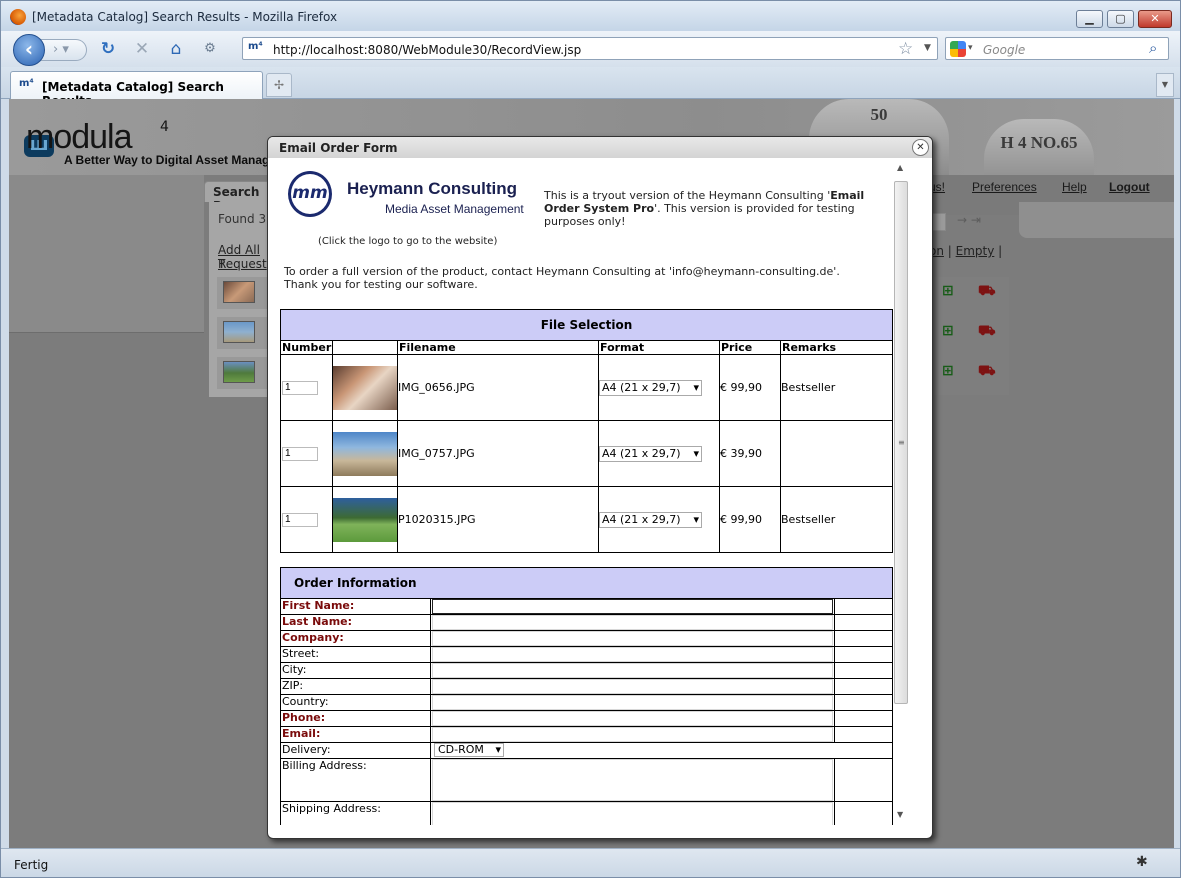 The height and width of the screenshot is (878, 1181). I want to click on site-logo: modula, so click(79, 137).